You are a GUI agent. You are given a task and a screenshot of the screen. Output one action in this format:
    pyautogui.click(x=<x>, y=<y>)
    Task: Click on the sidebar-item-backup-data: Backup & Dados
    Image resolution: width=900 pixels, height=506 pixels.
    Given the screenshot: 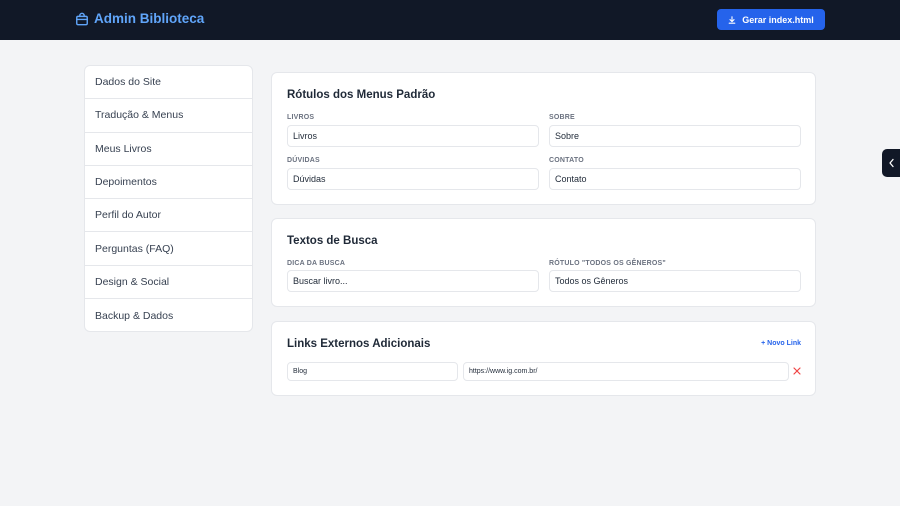 What is the action you would take?
    pyautogui.click(x=168, y=315)
    